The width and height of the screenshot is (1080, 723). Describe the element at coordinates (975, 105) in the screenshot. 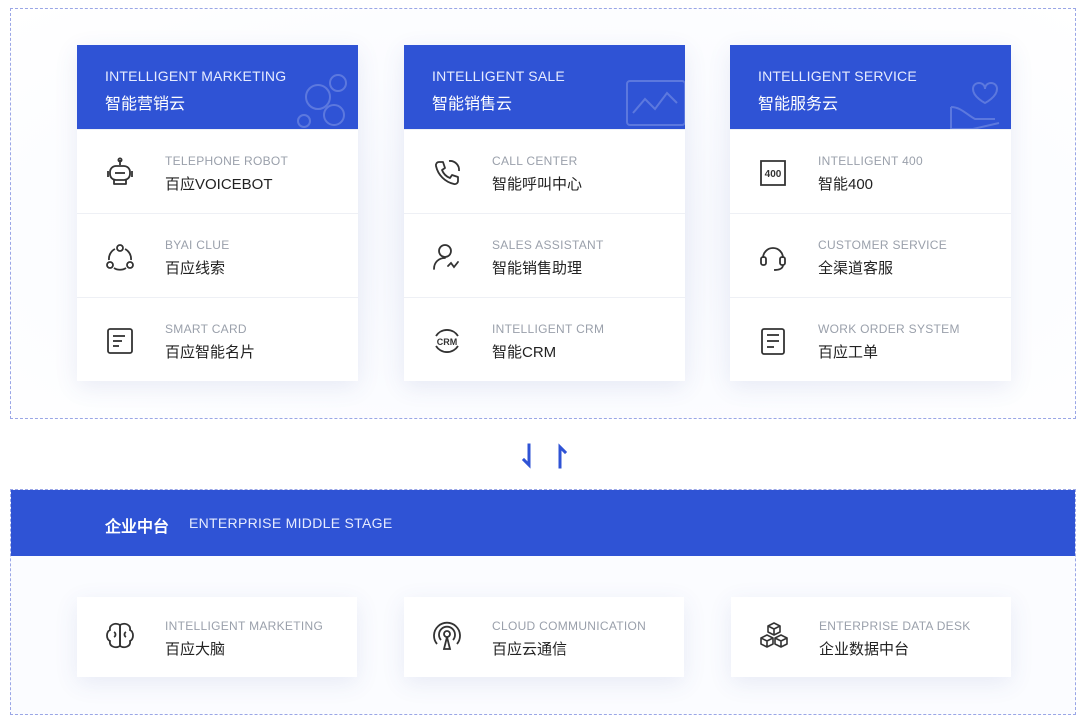

I see `hand-heart-decoration-icon` at that location.